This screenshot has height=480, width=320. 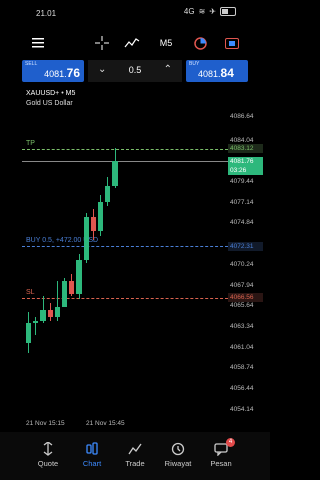 I want to click on one-click-trade-panel: SELL 4081.76 ⌄ 0.5 ⌃ BUY 4081.84, so click(x=135, y=71).